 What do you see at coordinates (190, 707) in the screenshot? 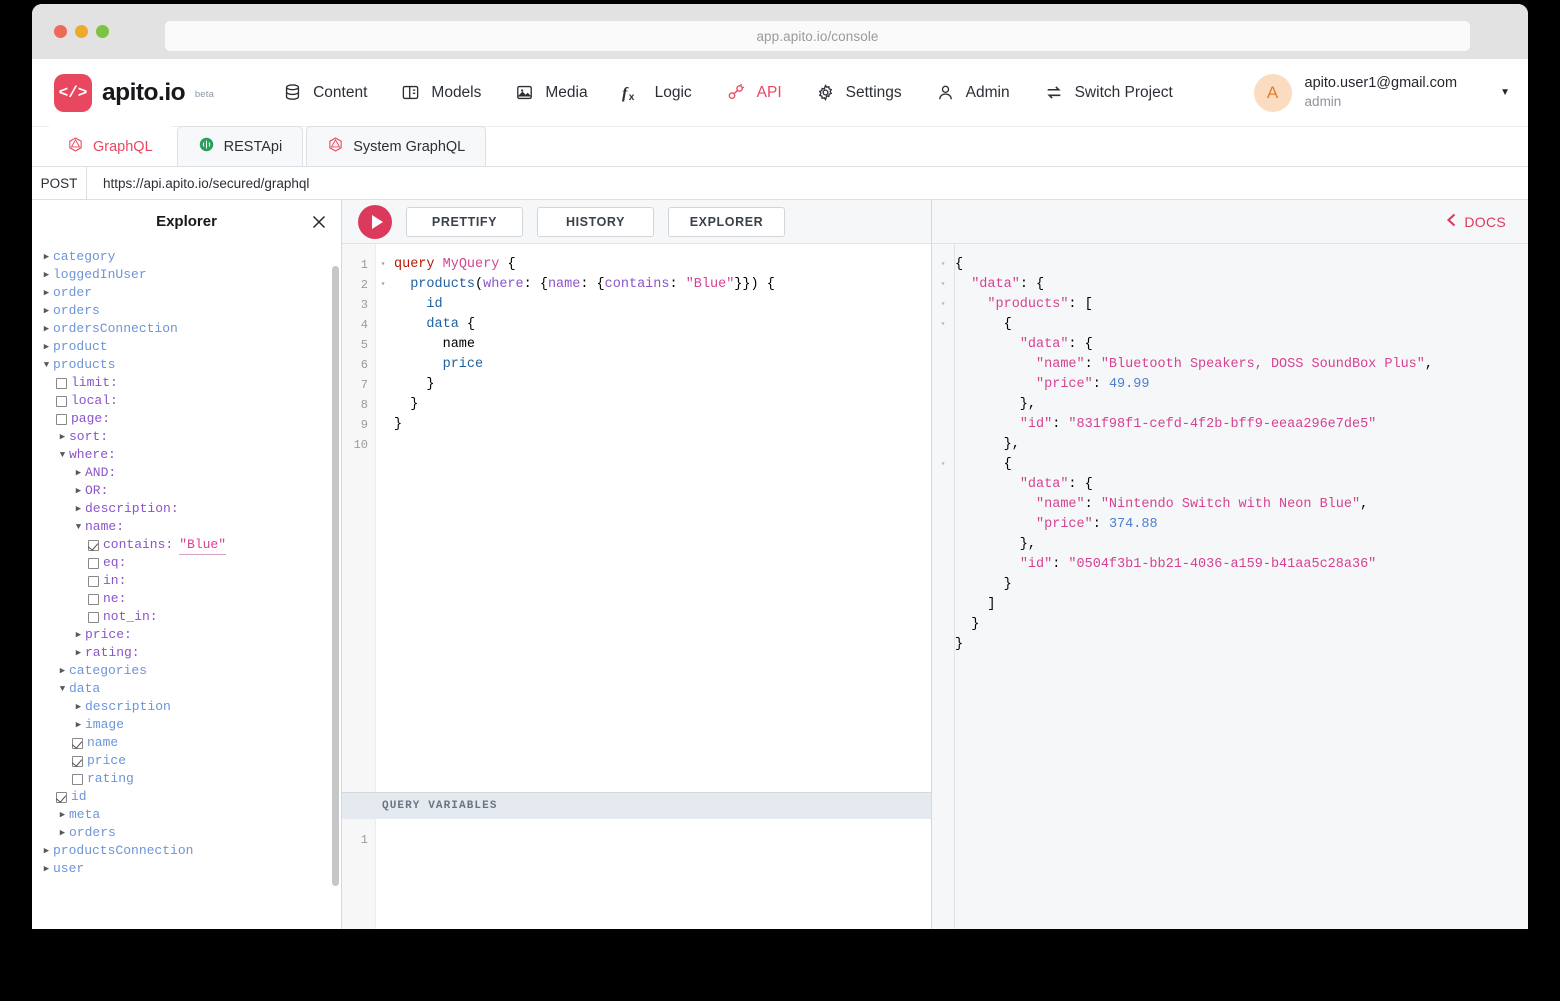
I see `explorer-tree-item: ▶ description` at bounding box center [190, 707].